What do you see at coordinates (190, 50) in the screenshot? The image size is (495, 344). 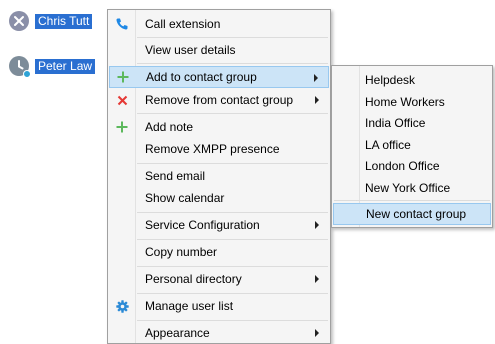 I see `menu-item-label: View user details` at bounding box center [190, 50].